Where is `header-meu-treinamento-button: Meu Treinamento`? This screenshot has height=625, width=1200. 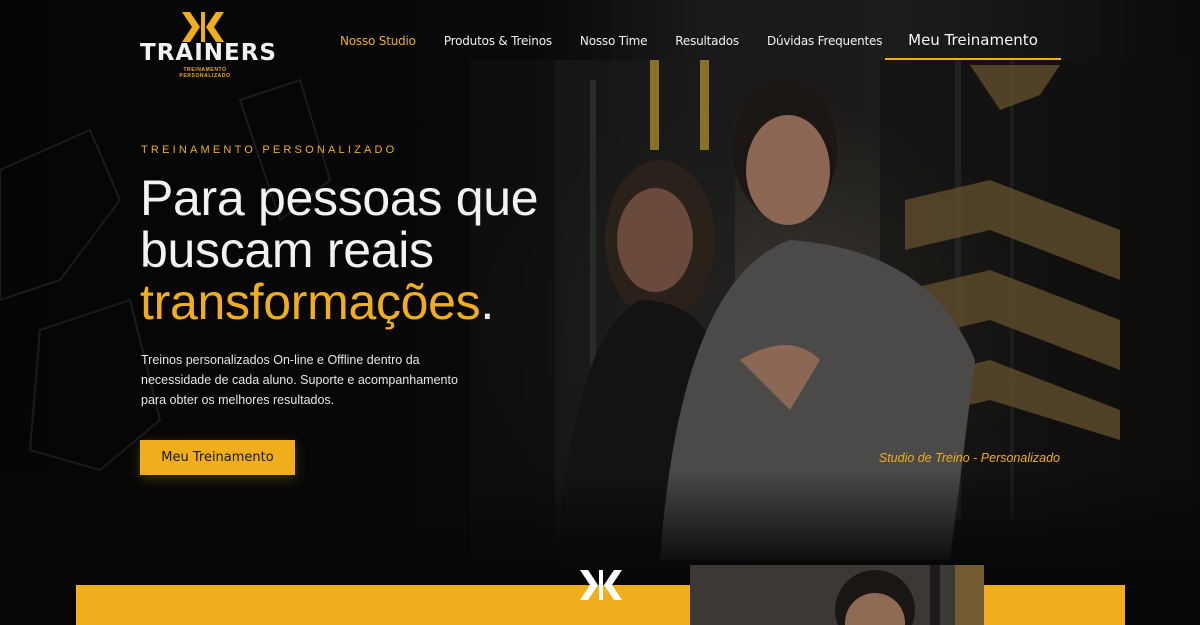 header-meu-treinamento-button: Meu Treinamento is located at coordinates (973, 44).